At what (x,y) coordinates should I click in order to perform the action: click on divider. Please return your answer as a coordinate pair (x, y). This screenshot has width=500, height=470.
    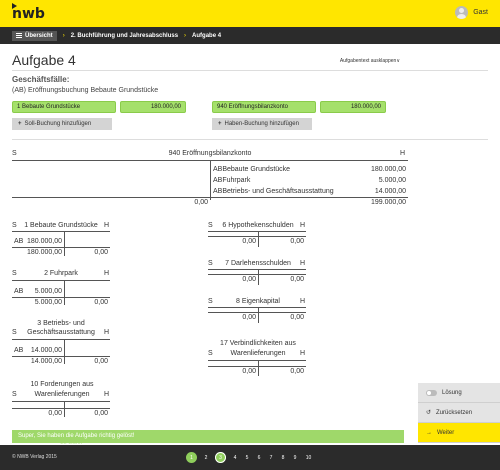
    Looking at the image, I should click on (250, 139).